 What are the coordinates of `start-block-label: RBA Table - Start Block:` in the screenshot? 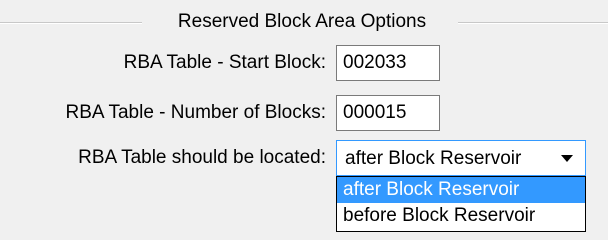 It's located at (224, 62).